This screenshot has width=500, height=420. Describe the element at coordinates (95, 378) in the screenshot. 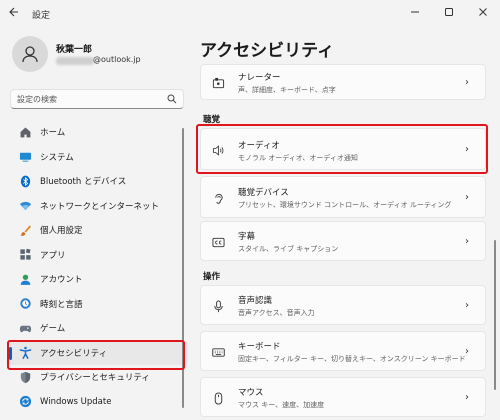

I see `sidebar-item-label: プライバシーとセキュリティ` at that location.